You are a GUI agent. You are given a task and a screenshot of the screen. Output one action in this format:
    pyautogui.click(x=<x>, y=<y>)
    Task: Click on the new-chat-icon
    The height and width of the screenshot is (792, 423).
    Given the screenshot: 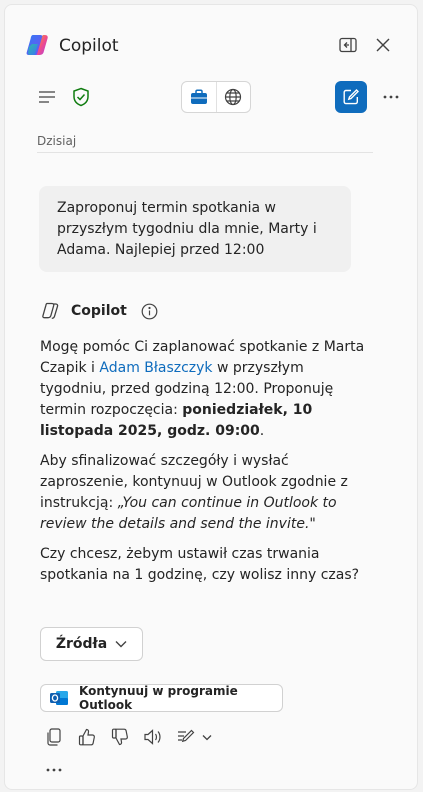 What is the action you would take?
    pyautogui.click(x=351, y=97)
    